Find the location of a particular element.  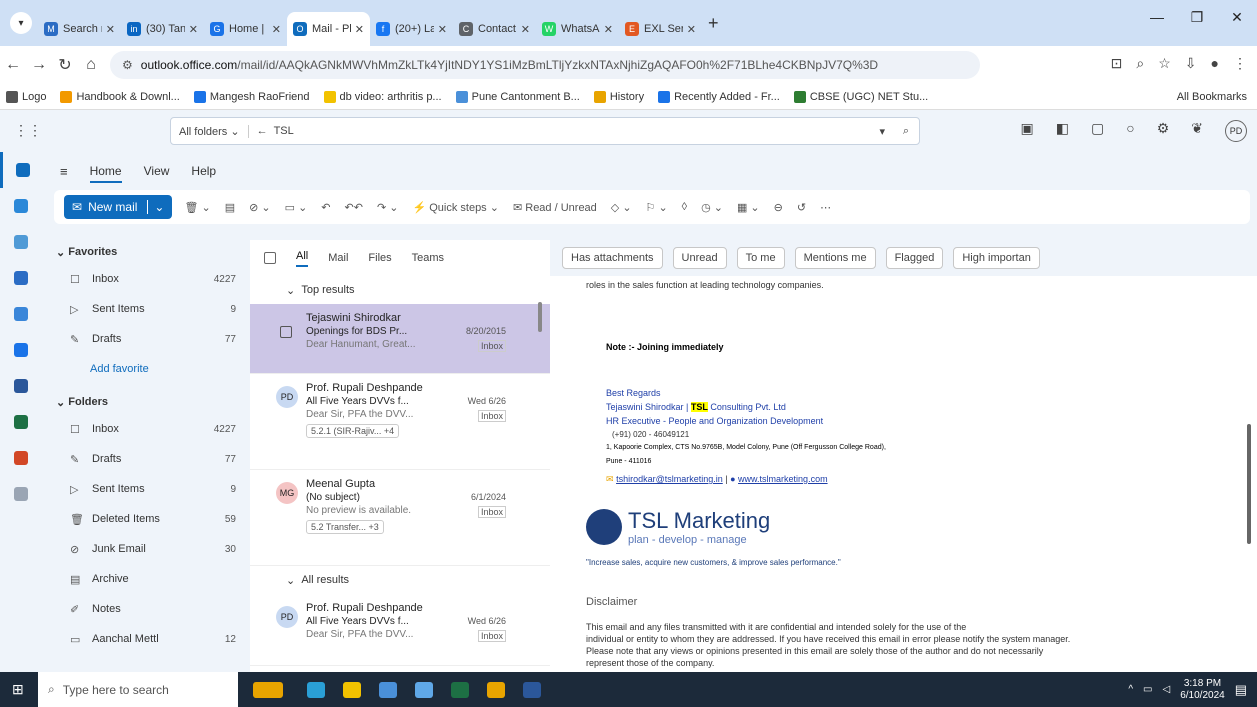

immersive-reader-icon: ⊖ is located at coordinates (778, 207).